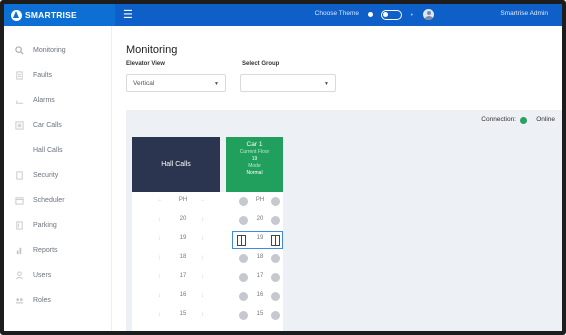 This screenshot has height=335, width=566. Describe the element at coordinates (207, 239) in the screenshot. I see `floor-row-current: ↕ 19 ↕ 19` at that location.